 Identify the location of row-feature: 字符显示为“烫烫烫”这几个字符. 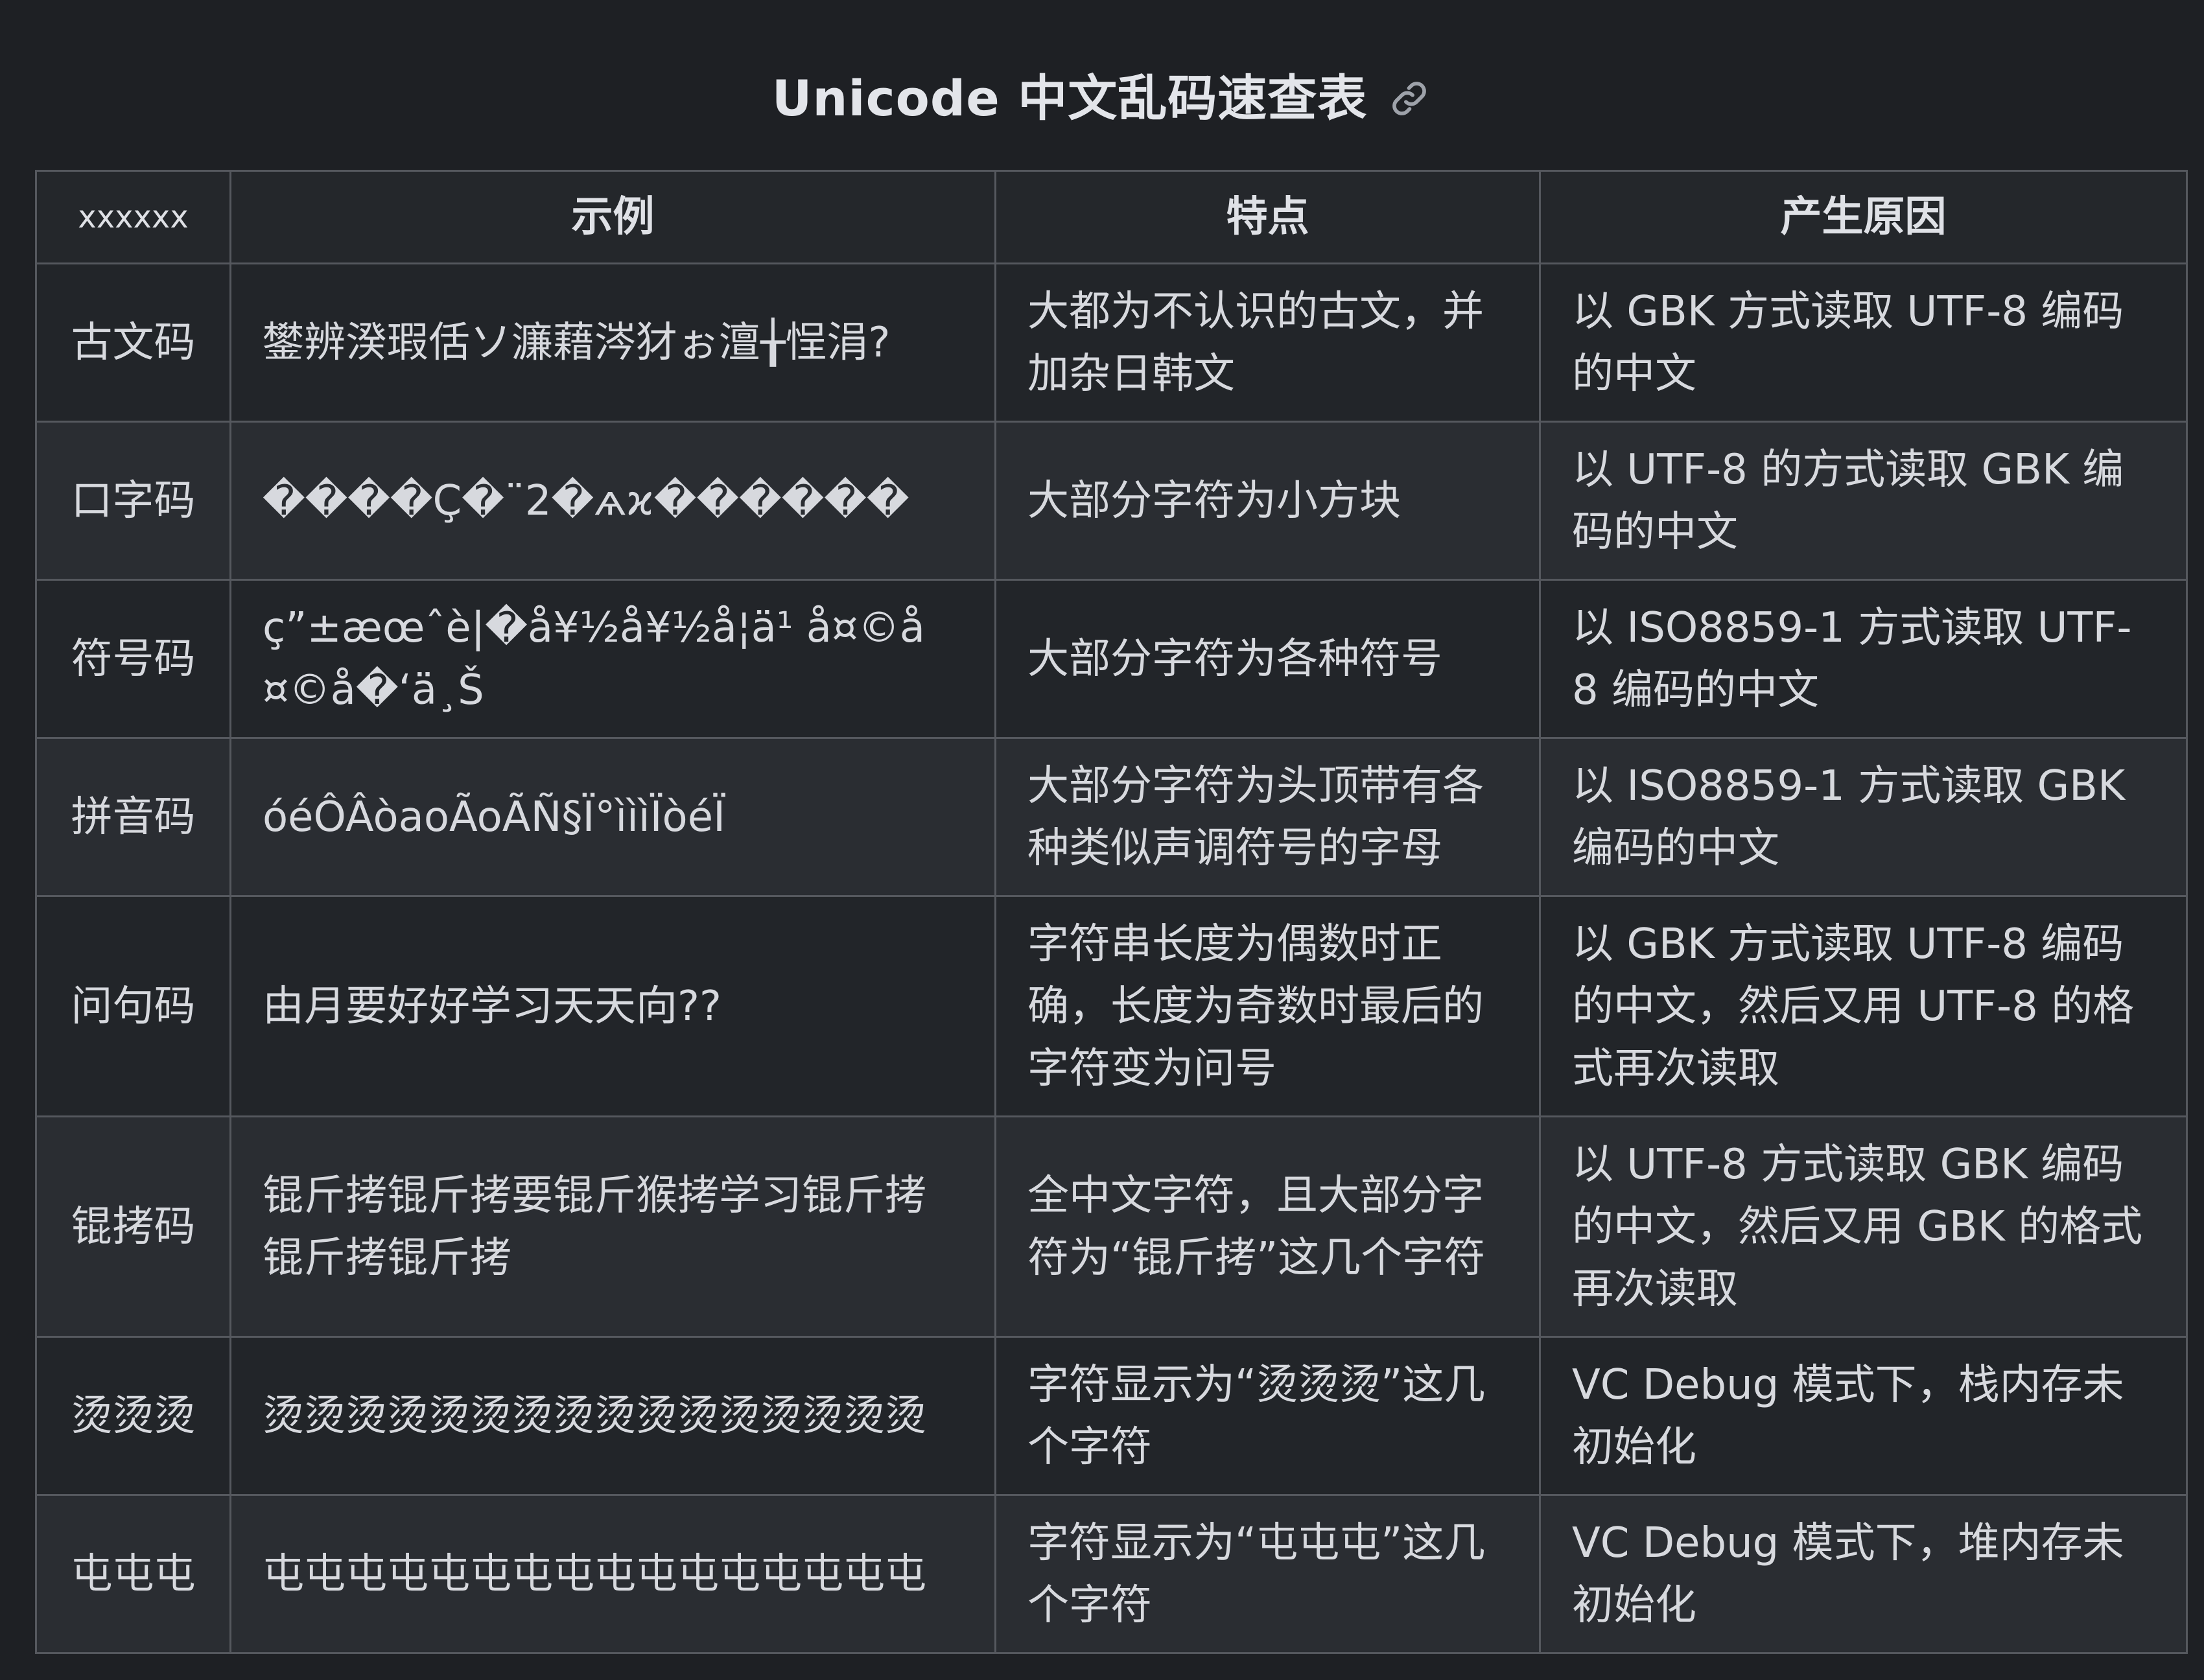
(1267, 1416).